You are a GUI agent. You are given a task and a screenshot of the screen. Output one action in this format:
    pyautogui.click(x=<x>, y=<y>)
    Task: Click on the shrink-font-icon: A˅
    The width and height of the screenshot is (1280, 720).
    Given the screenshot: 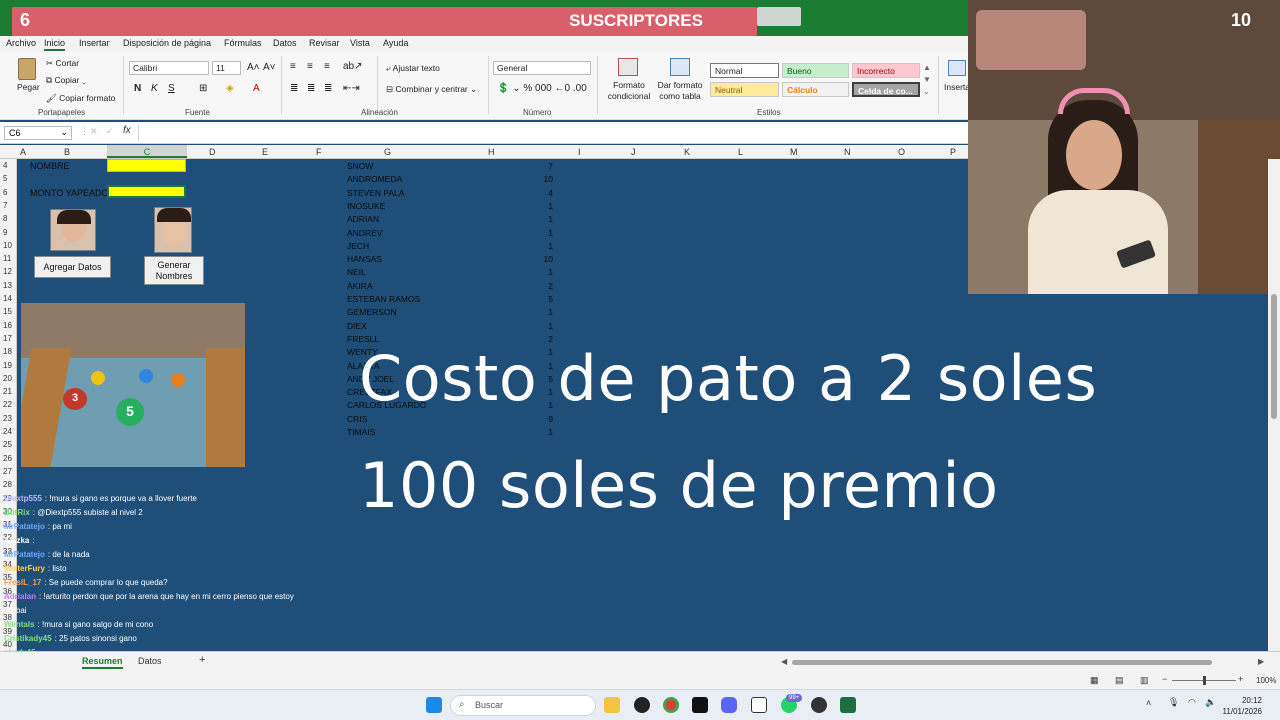 What is the action you would take?
    pyautogui.click(x=269, y=67)
    